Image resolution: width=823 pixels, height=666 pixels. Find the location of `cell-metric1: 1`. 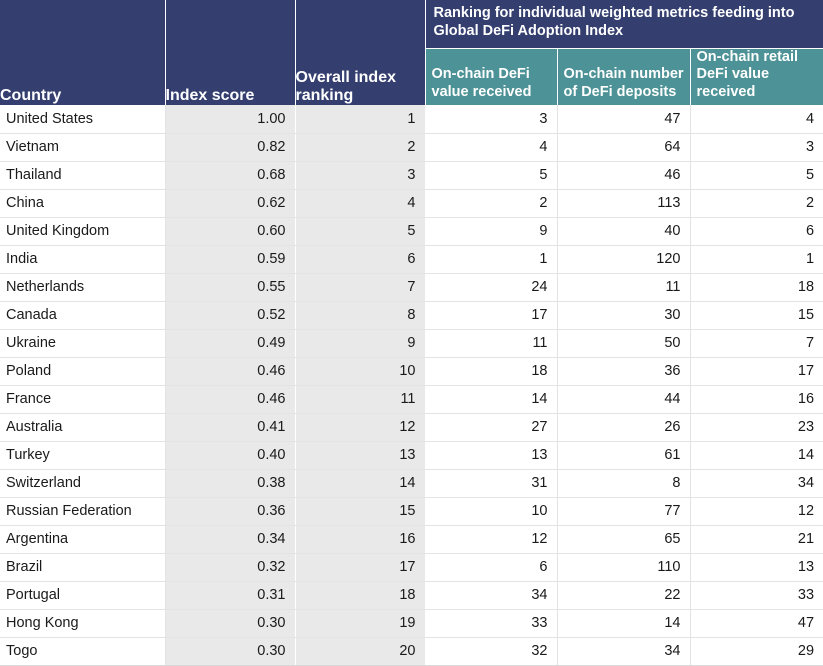

cell-metric1: 1 is located at coordinates (491, 259).